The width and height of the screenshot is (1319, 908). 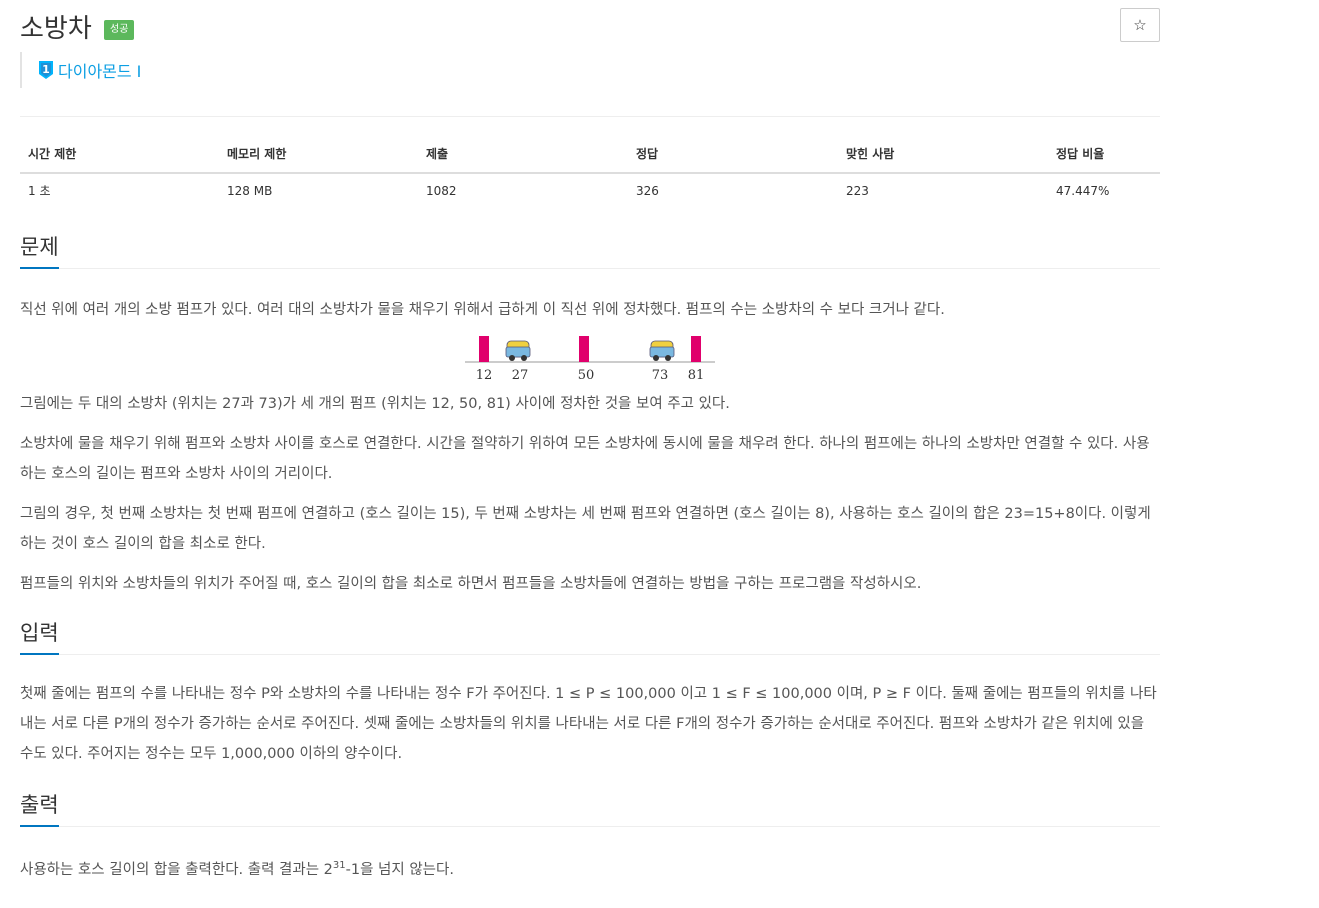 What do you see at coordinates (696, 375) in the screenshot?
I see `label-81: 81` at bounding box center [696, 375].